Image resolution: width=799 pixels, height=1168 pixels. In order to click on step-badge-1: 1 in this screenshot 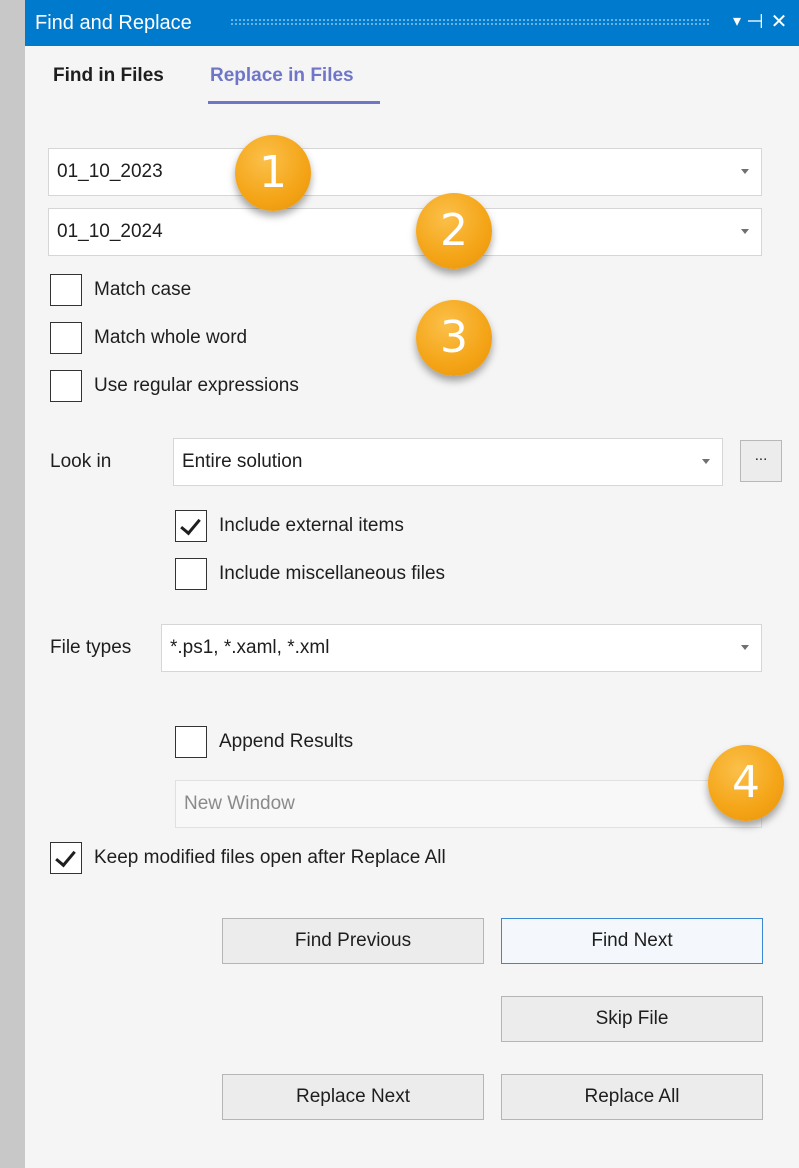, I will do `click(273, 173)`.